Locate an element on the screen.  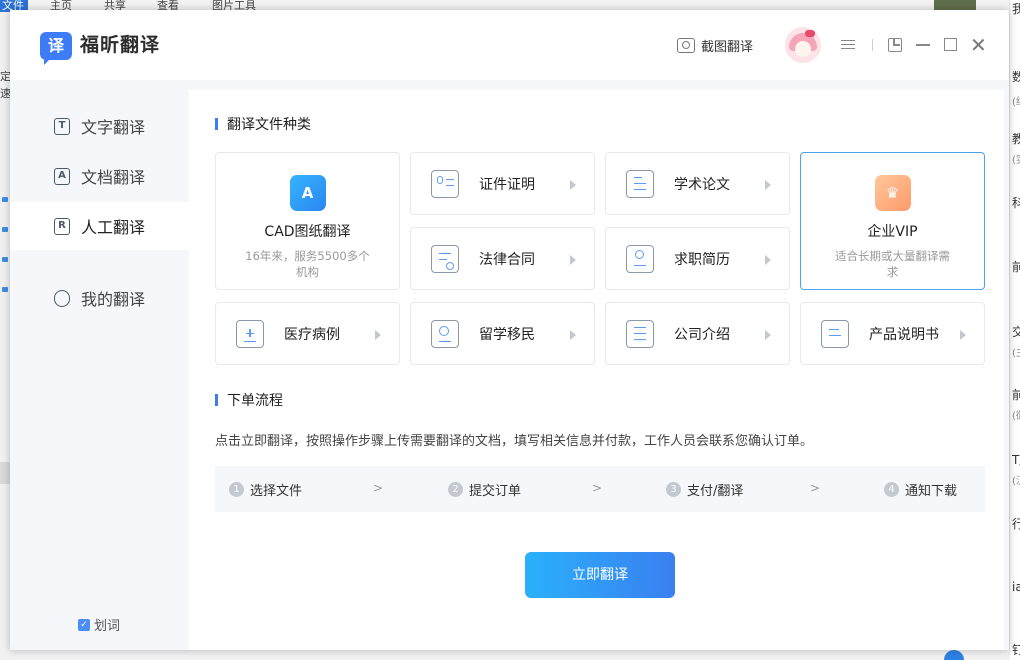
card-company-intro: 公司介绍 is located at coordinates (697, 333).